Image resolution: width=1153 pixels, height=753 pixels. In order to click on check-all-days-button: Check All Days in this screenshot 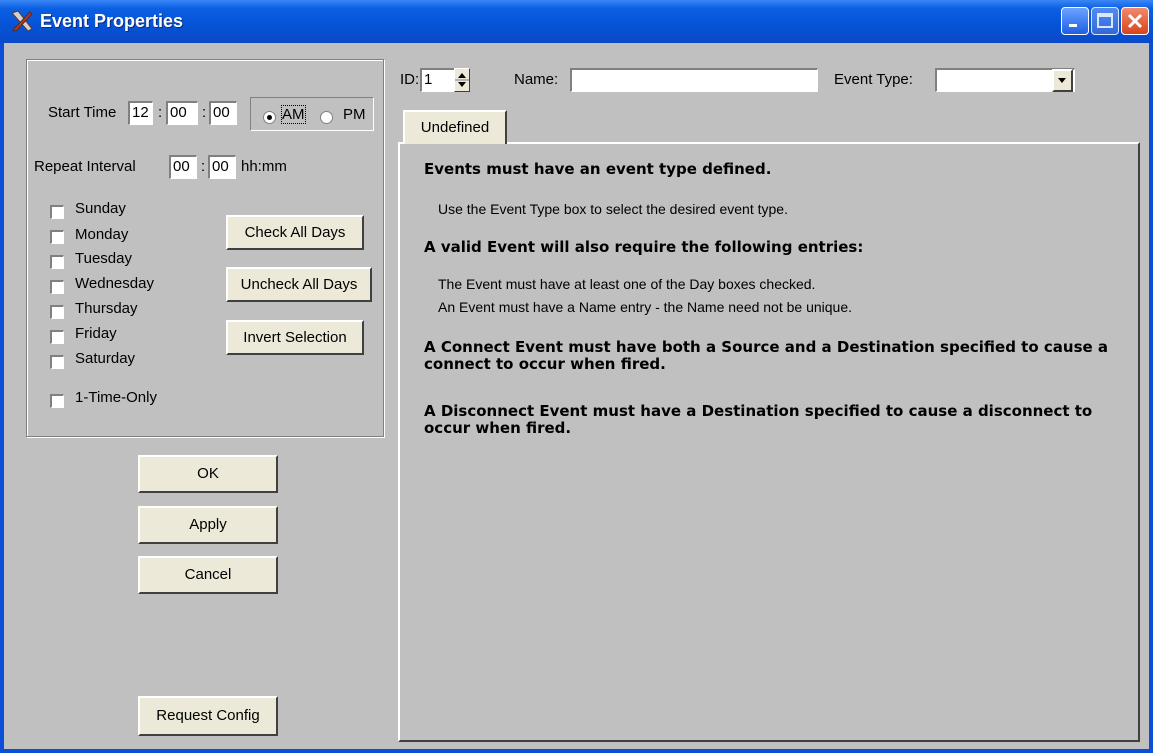, I will do `click(295, 232)`.